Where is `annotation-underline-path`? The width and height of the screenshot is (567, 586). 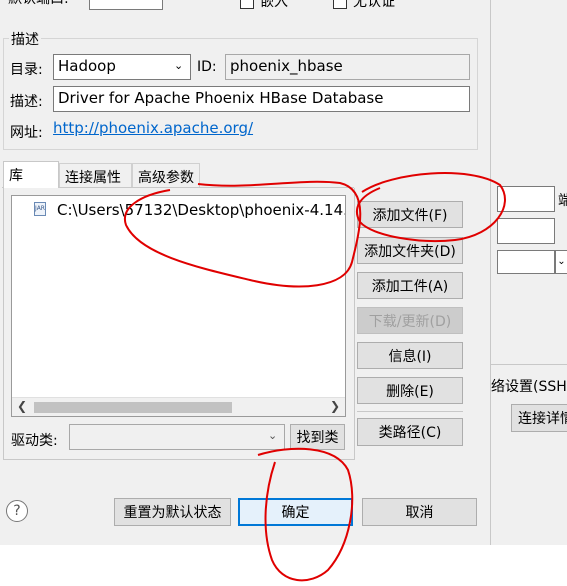
annotation-underline-path is located at coordinates (242, 234).